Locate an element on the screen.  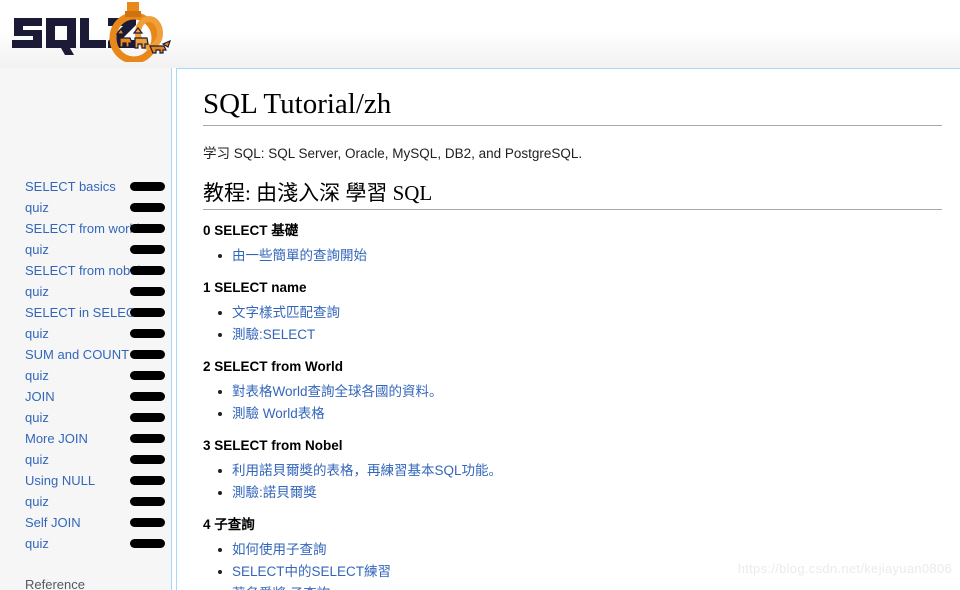
list-item: 如何使用子查詢 is located at coordinates (572, 550).